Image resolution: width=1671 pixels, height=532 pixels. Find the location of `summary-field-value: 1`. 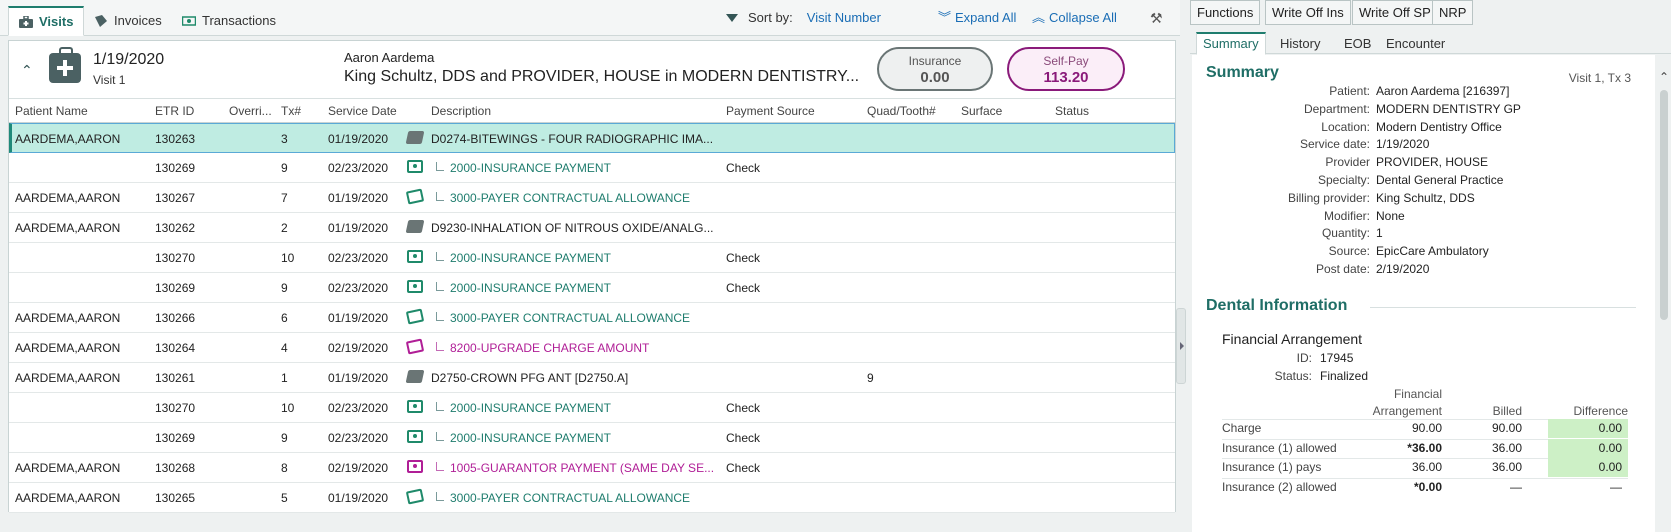

summary-field-value: 1 is located at coordinates (1379, 233).